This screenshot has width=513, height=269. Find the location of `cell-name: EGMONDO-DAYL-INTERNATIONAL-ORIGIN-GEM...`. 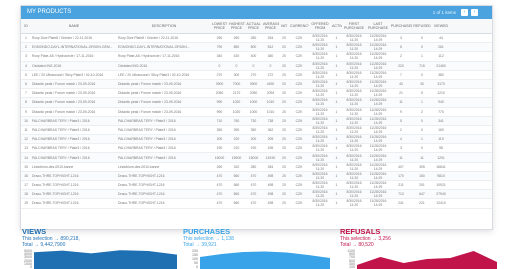

cell-name: EGMONDO-DAYL-INTERNATIONAL-ORIGIN-GEM... is located at coordinates (72, 47).